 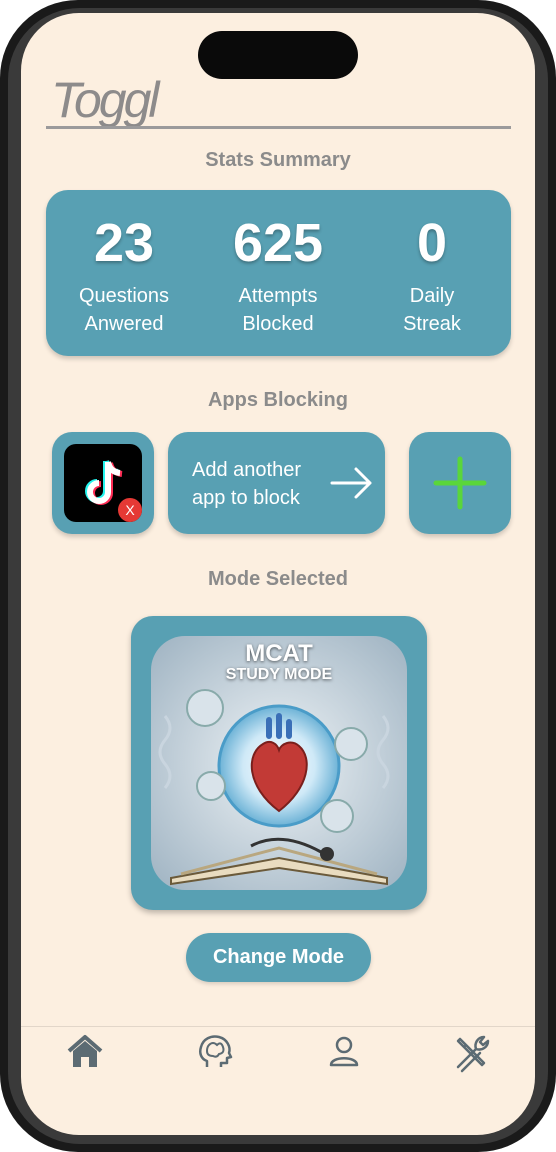 I want to click on stat-streak: 0 Daily Streak, so click(x=432, y=264).